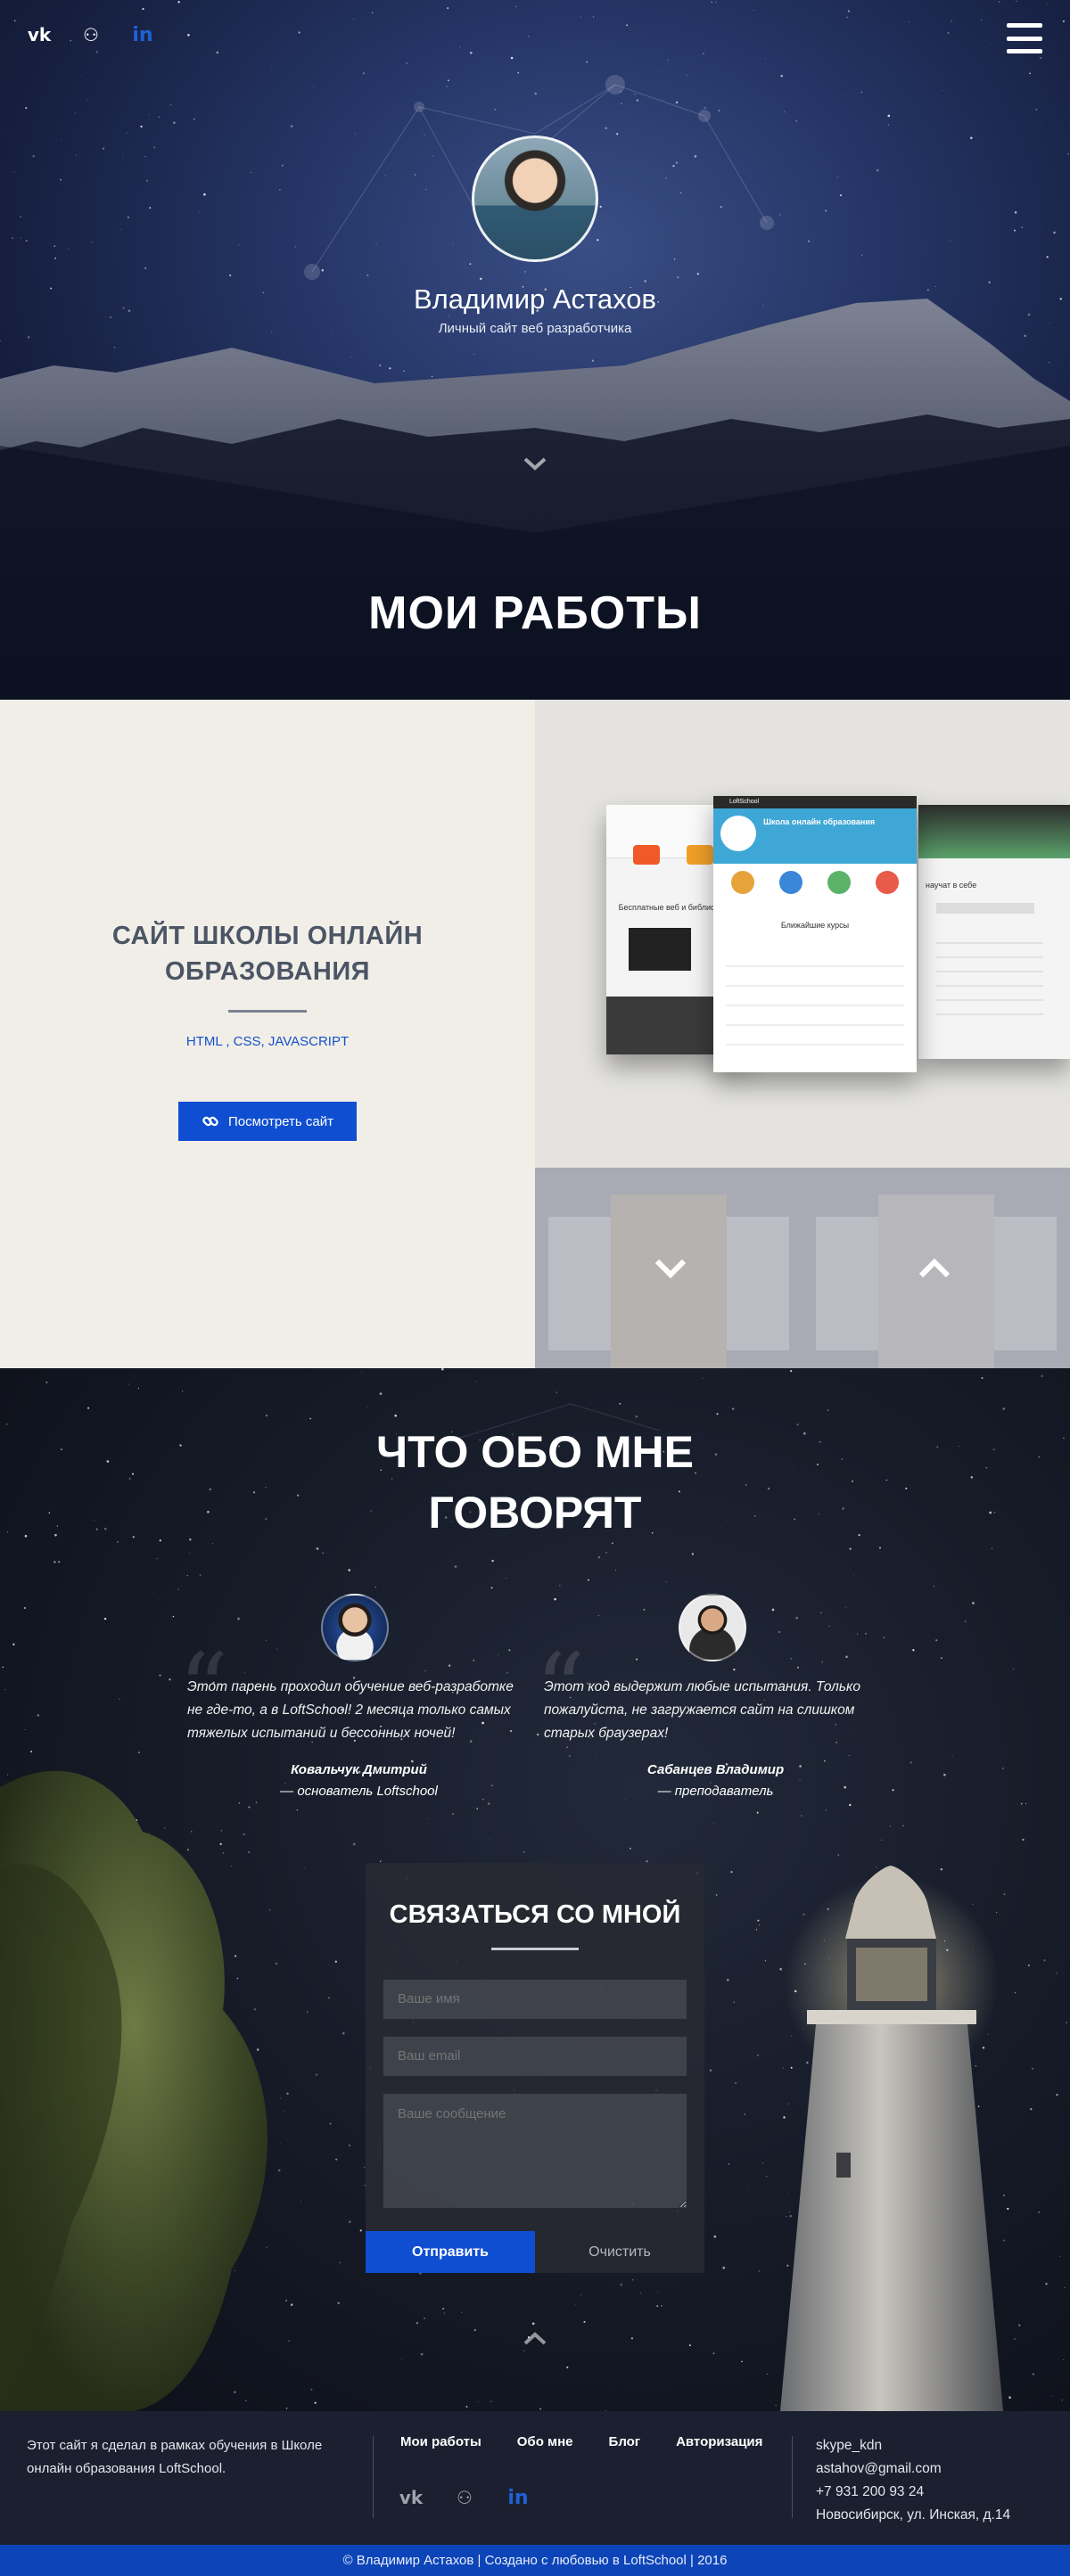 This screenshot has width=1070, height=2576. Describe the element at coordinates (989, 979) in the screenshot. I see `mockup-list` at that location.